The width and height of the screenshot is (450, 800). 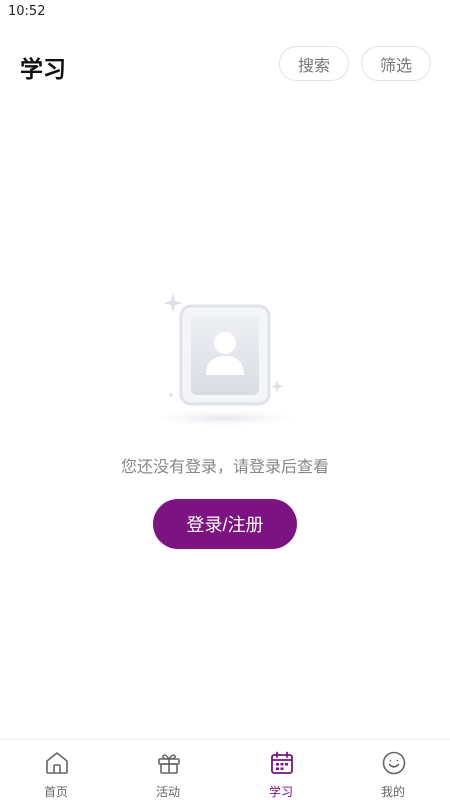 I want to click on status-bar: 10:52, so click(x=225, y=13).